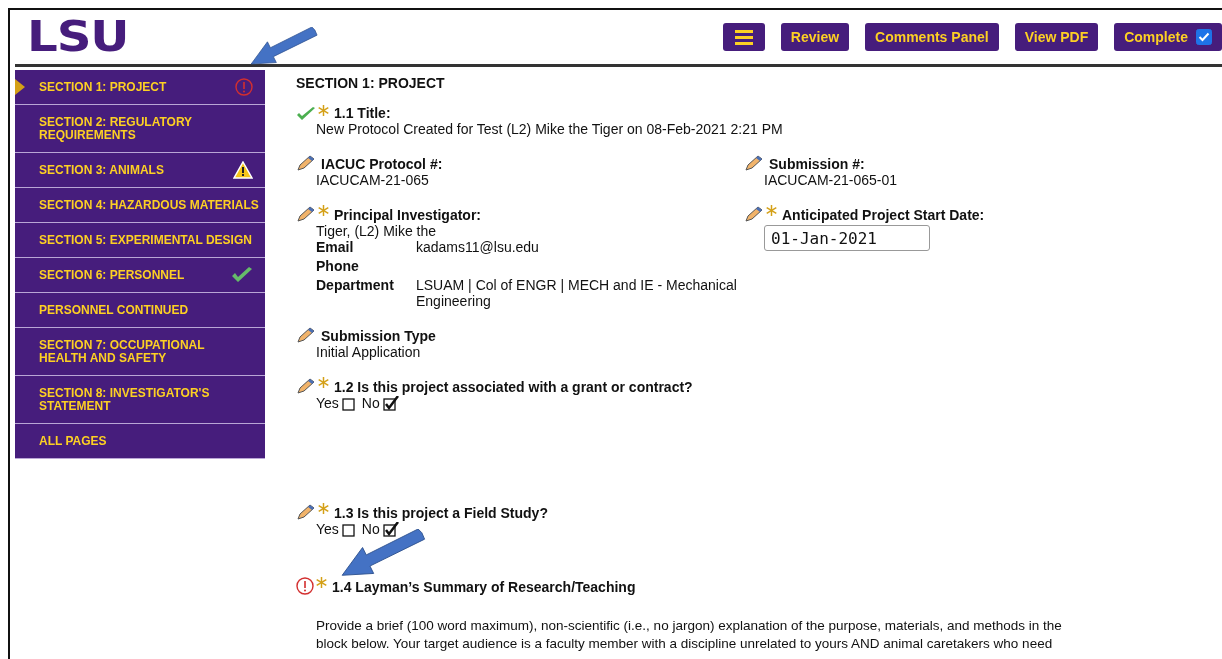 This screenshot has width=1222, height=659. I want to click on toolbar-button: Comments Panel, so click(932, 37).